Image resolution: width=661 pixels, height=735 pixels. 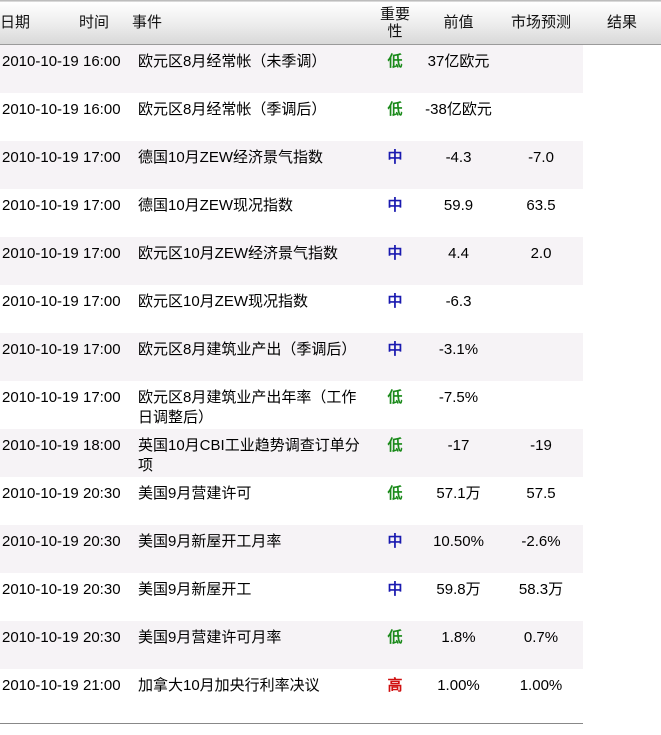 I want to click on row-event: 欧元区8月建筑业产出年率（工作日调整后）, so click(x=252, y=404).